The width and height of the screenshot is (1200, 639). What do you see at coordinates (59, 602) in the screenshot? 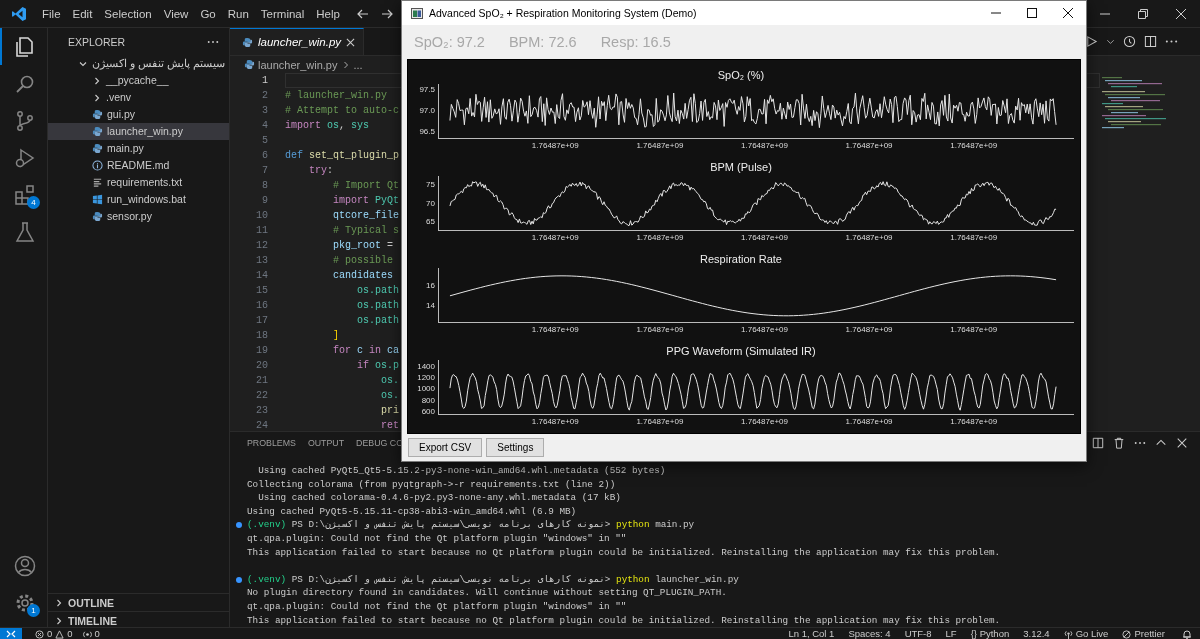
I see `chevron-icon` at bounding box center [59, 602].